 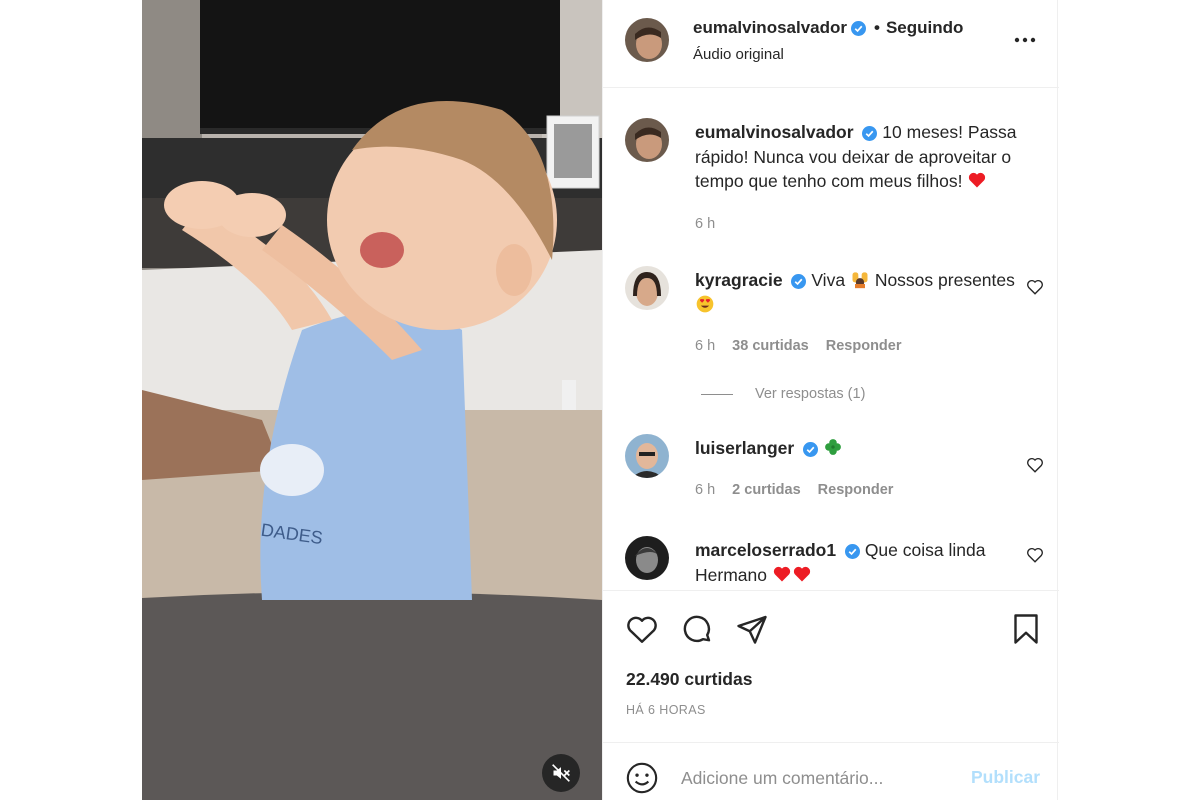 What do you see at coordinates (855, 562) in the screenshot?
I see `comment-text: marceloserrado1 Que coisa linda Hermano` at bounding box center [855, 562].